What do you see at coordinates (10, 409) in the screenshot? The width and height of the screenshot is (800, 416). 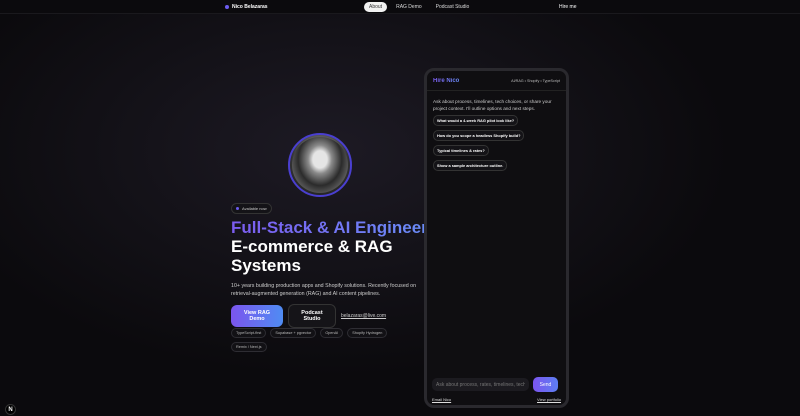 I see `dev-tools-button: N` at bounding box center [10, 409].